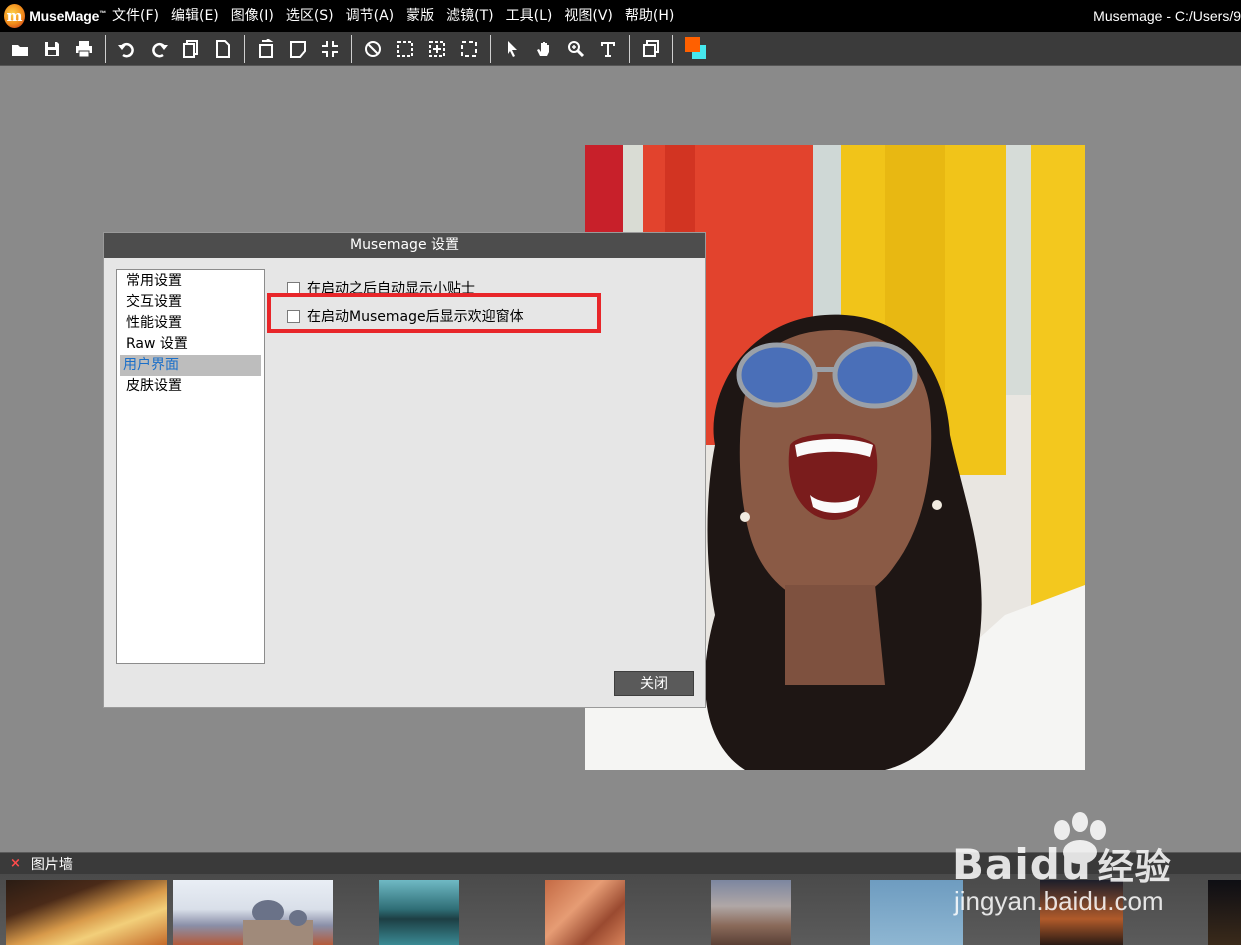 The image size is (1241, 945). Describe the element at coordinates (190, 344) in the screenshot. I see `category-item-3: Raw 设置` at that location.